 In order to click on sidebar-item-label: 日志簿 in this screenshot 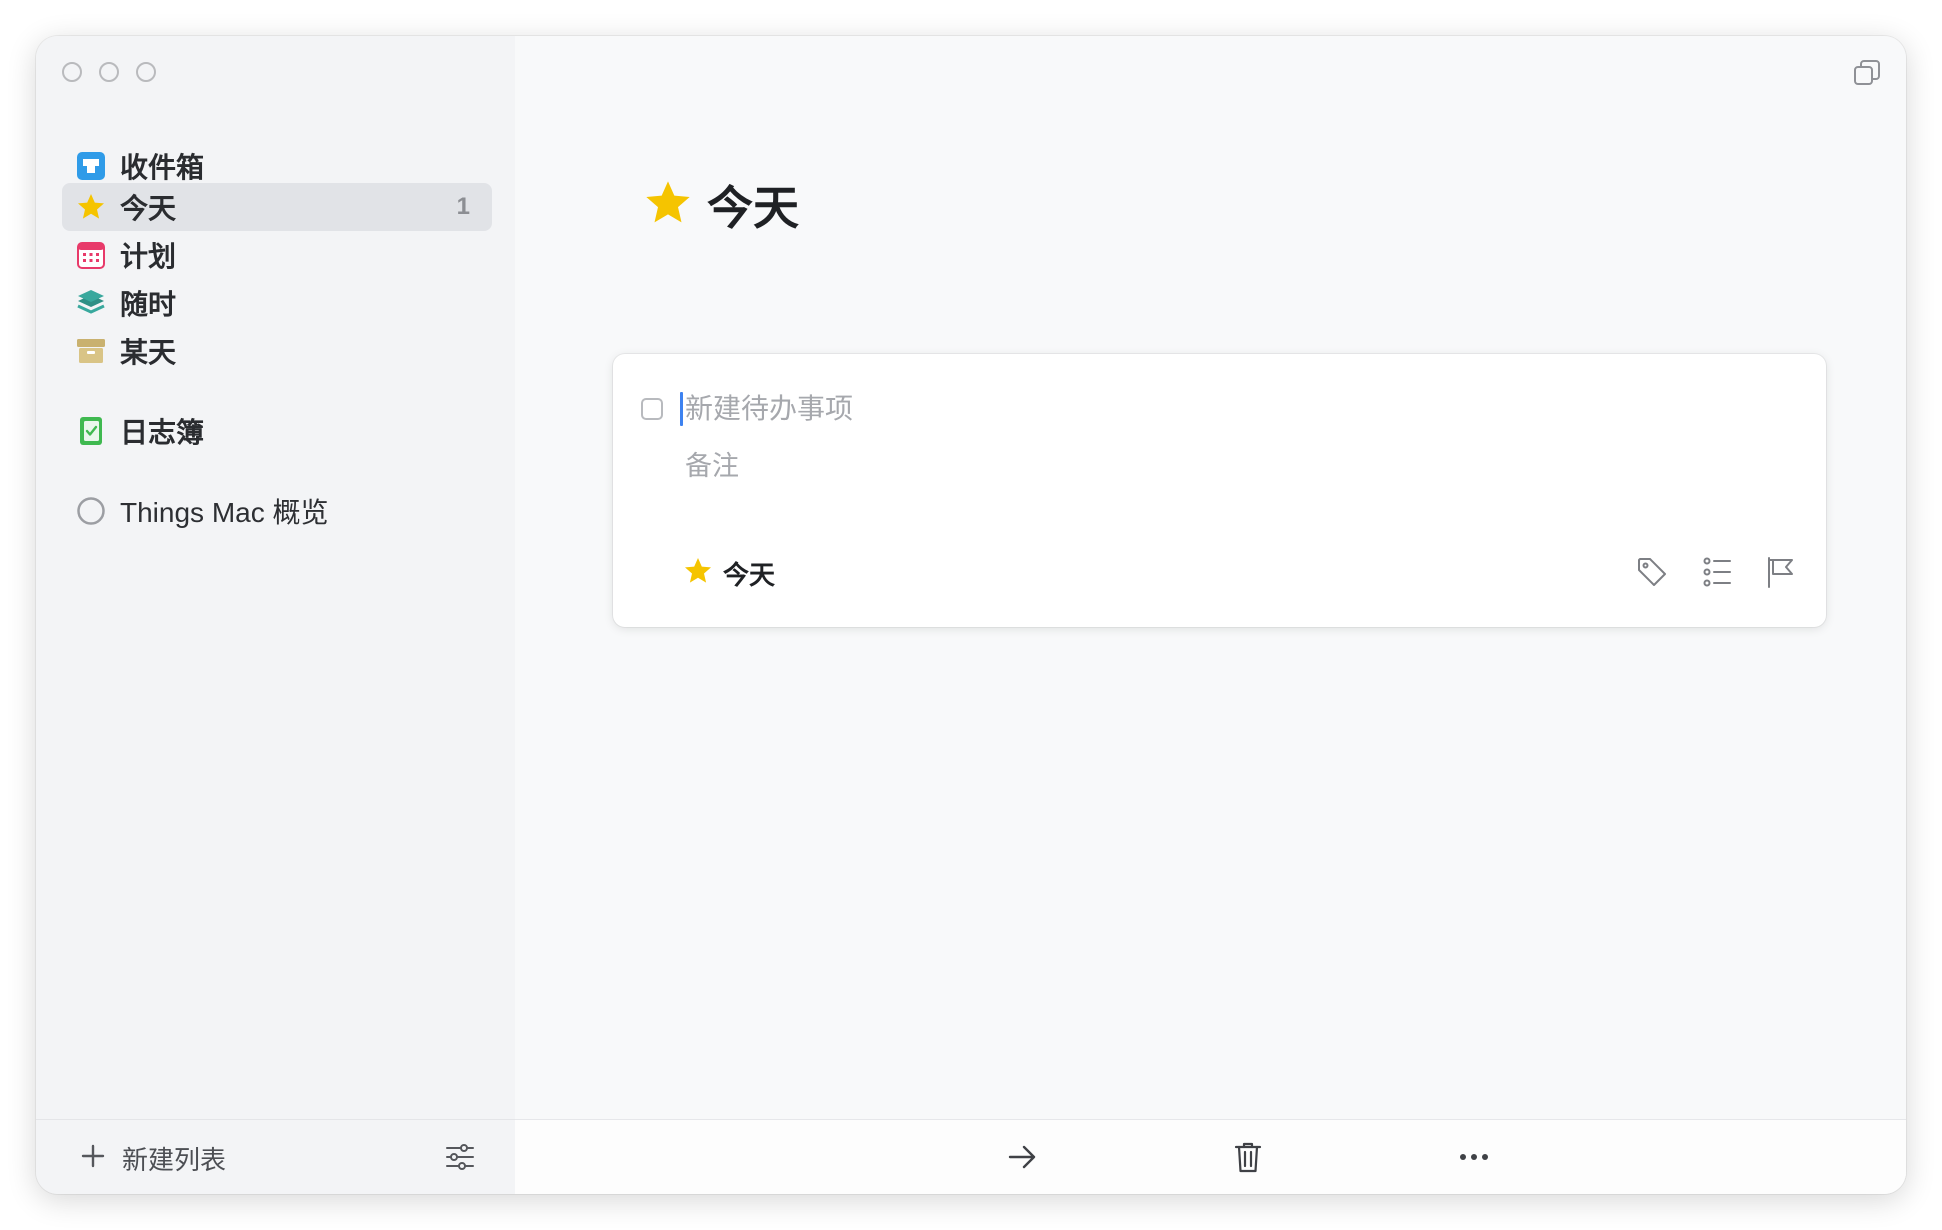, I will do `click(162, 432)`.